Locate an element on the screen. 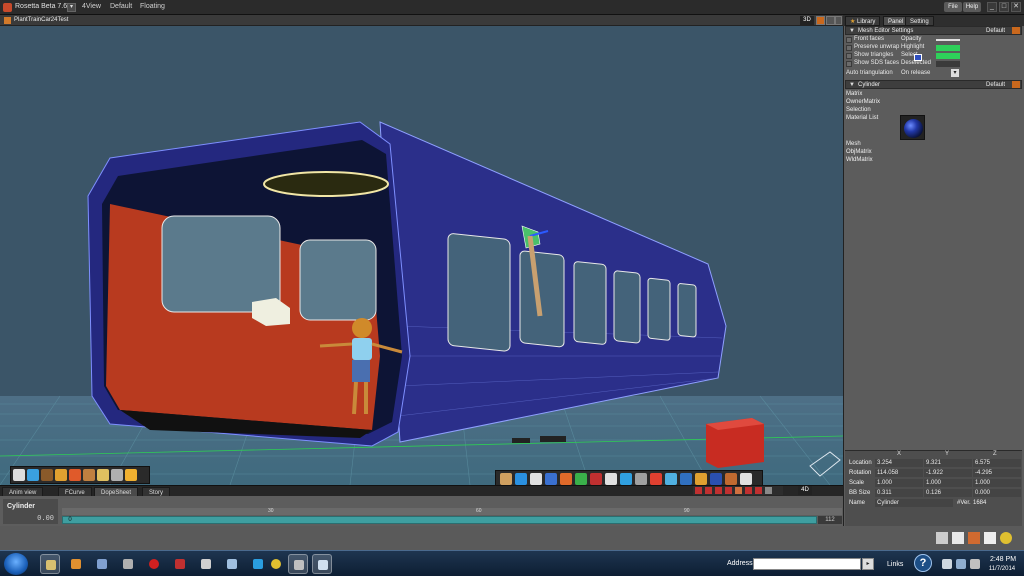 Image resolution: width=1024 pixels, height=576 pixels. auto-triangulation-dropdown-icon: ▾ is located at coordinates (955, 73).